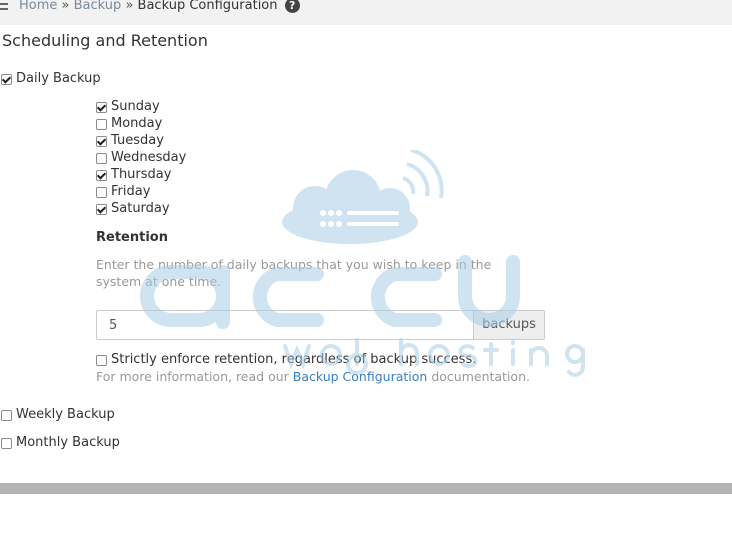 This screenshot has width=732, height=537. I want to click on breadcrumb-current: Backup Configuration, so click(207, 6).